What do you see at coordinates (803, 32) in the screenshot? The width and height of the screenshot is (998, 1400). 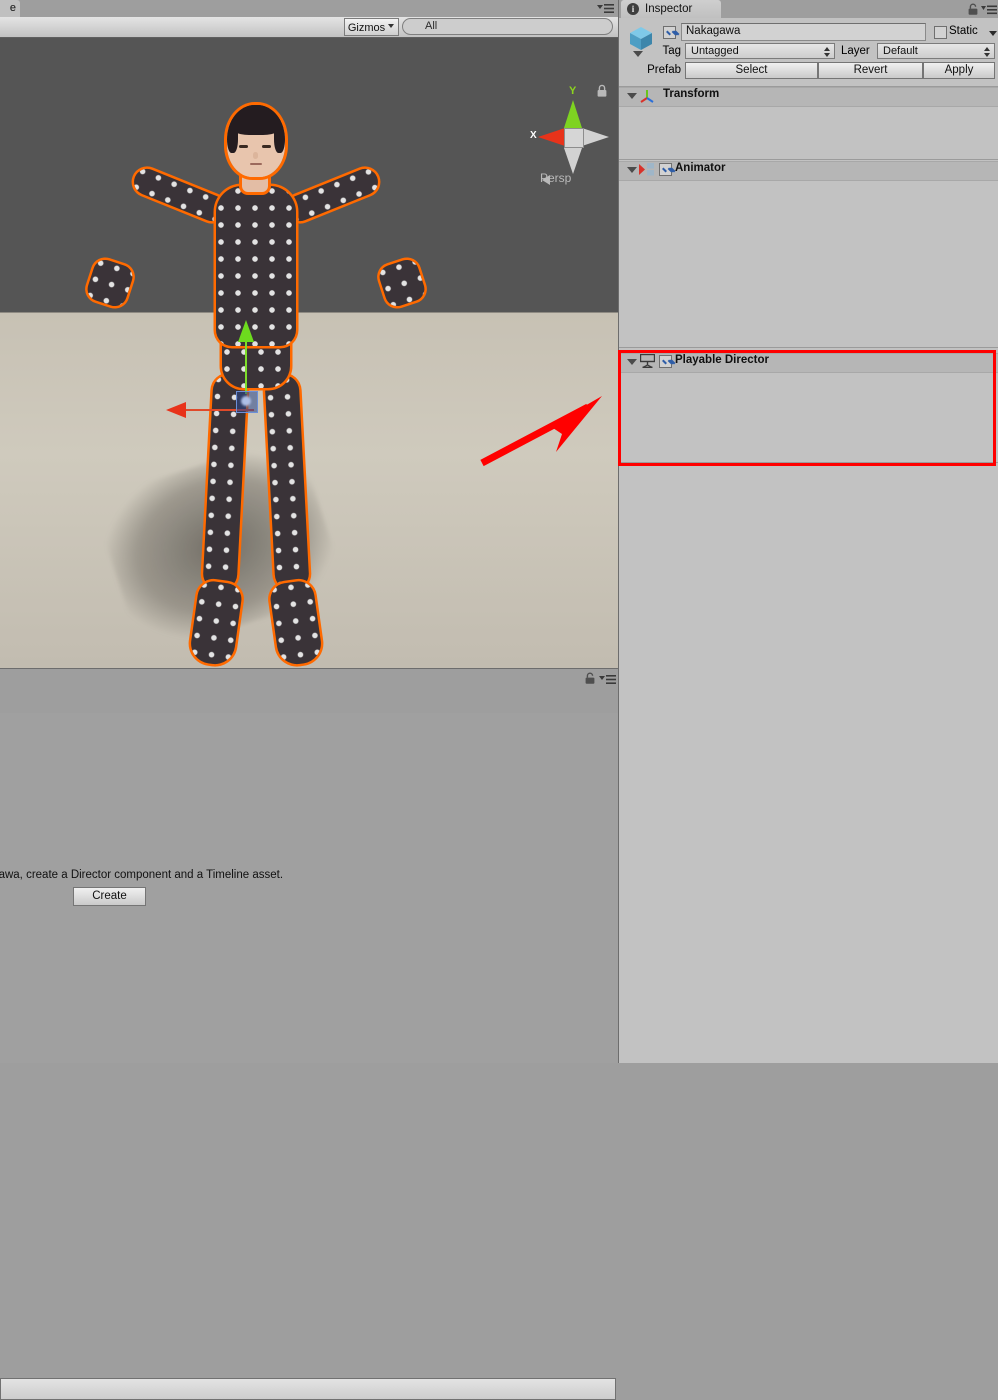 I see `gameobject-name-field: Nakagawa` at bounding box center [803, 32].